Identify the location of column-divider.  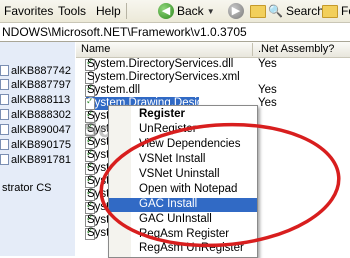
(252, 49).